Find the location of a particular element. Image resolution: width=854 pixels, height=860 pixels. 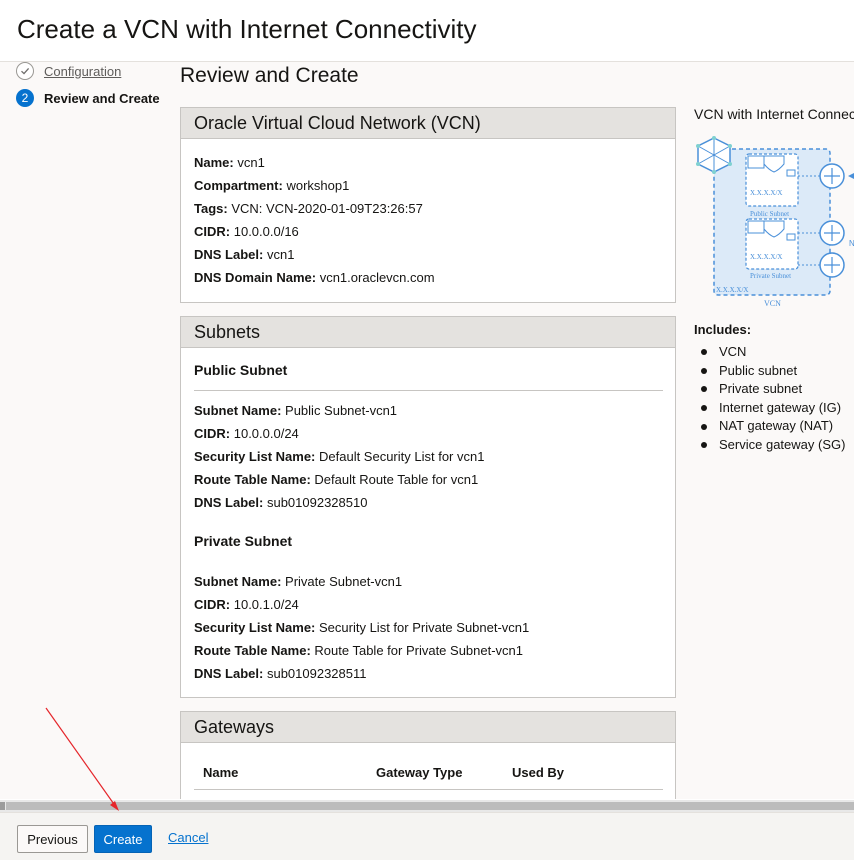

field-value: 10.0.1.0/24 is located at coordinates (266, 604).